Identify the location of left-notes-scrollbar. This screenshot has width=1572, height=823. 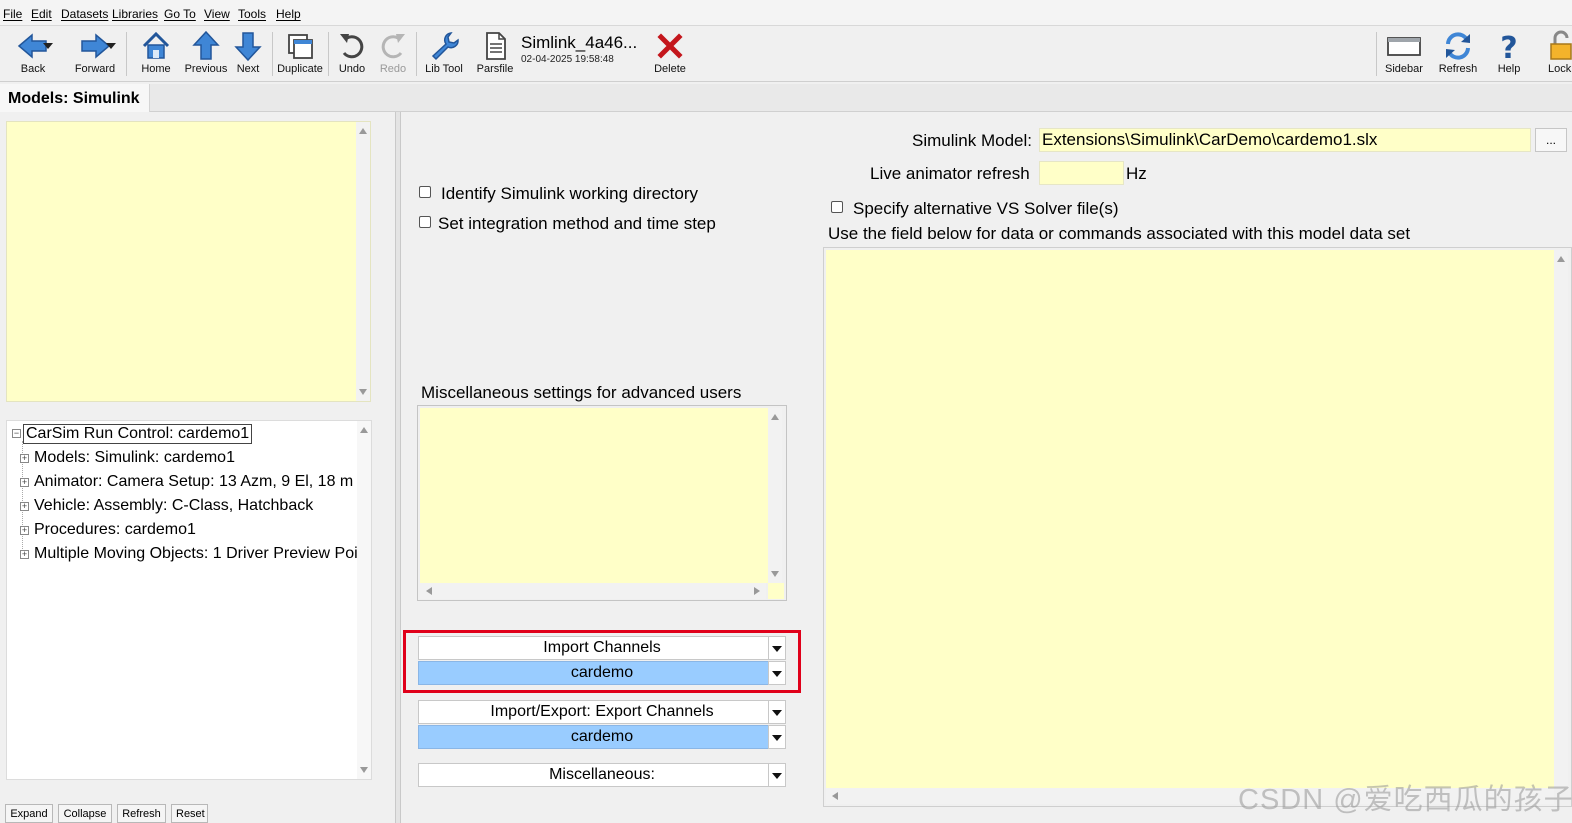
(363, 261).